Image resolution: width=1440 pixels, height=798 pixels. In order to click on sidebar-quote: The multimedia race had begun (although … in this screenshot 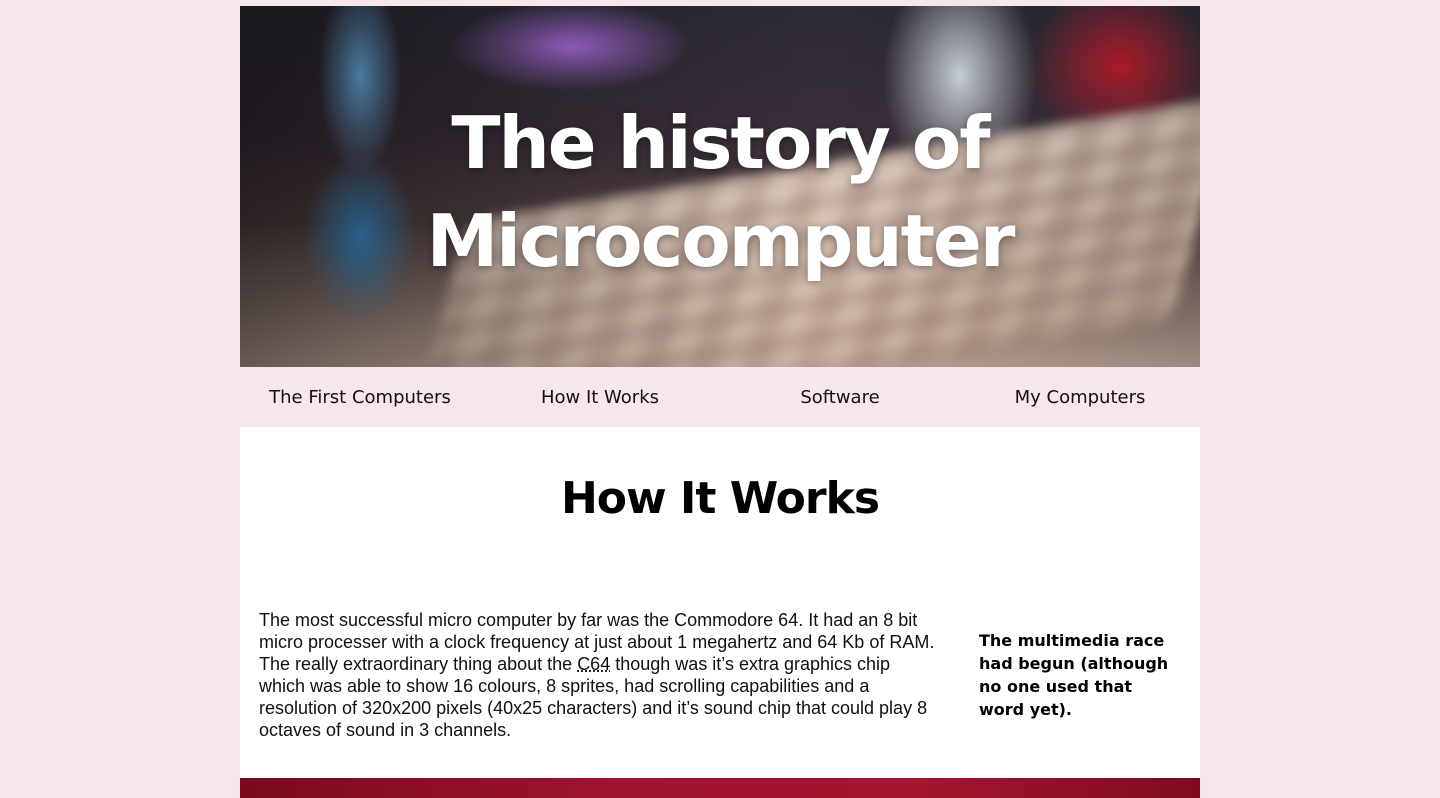, I will do `click(1074, 675)`.